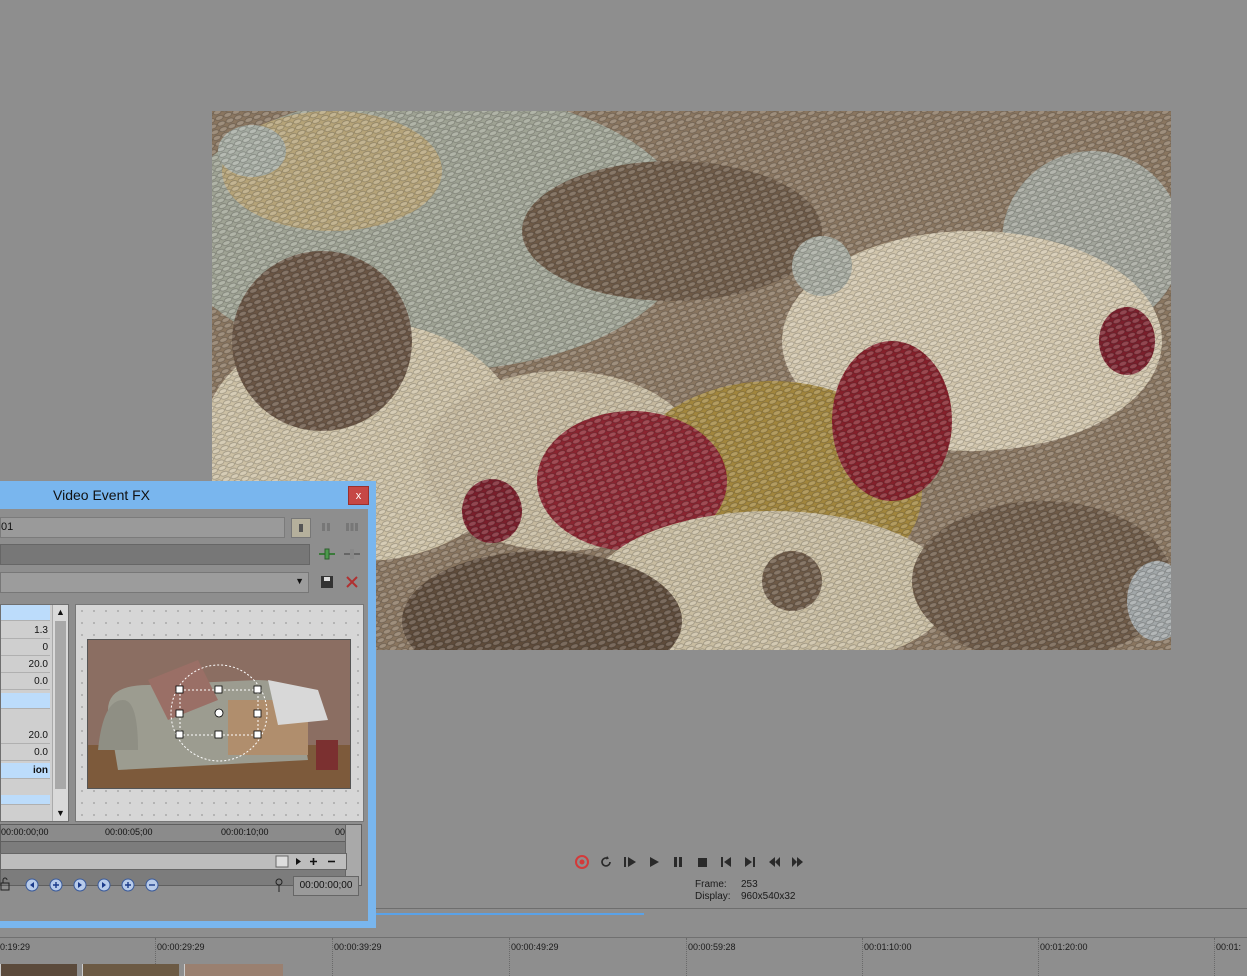 The height and width of the screenshot is (976, 1247). Describe the element at coordinates (768, 896) in the screenshot. I see `display-value: 960x540x32` at that location.